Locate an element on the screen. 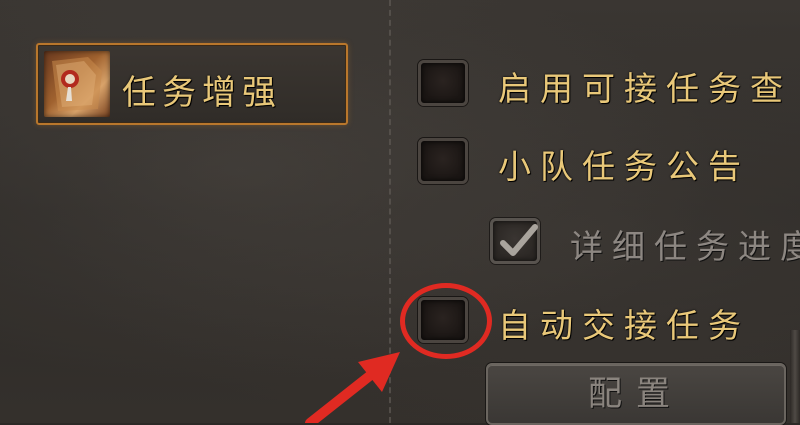 The height and width of the screenshot is (425, 800). party-quest-announce-label: 小队任务公告 is located at coordinates (624, 166).